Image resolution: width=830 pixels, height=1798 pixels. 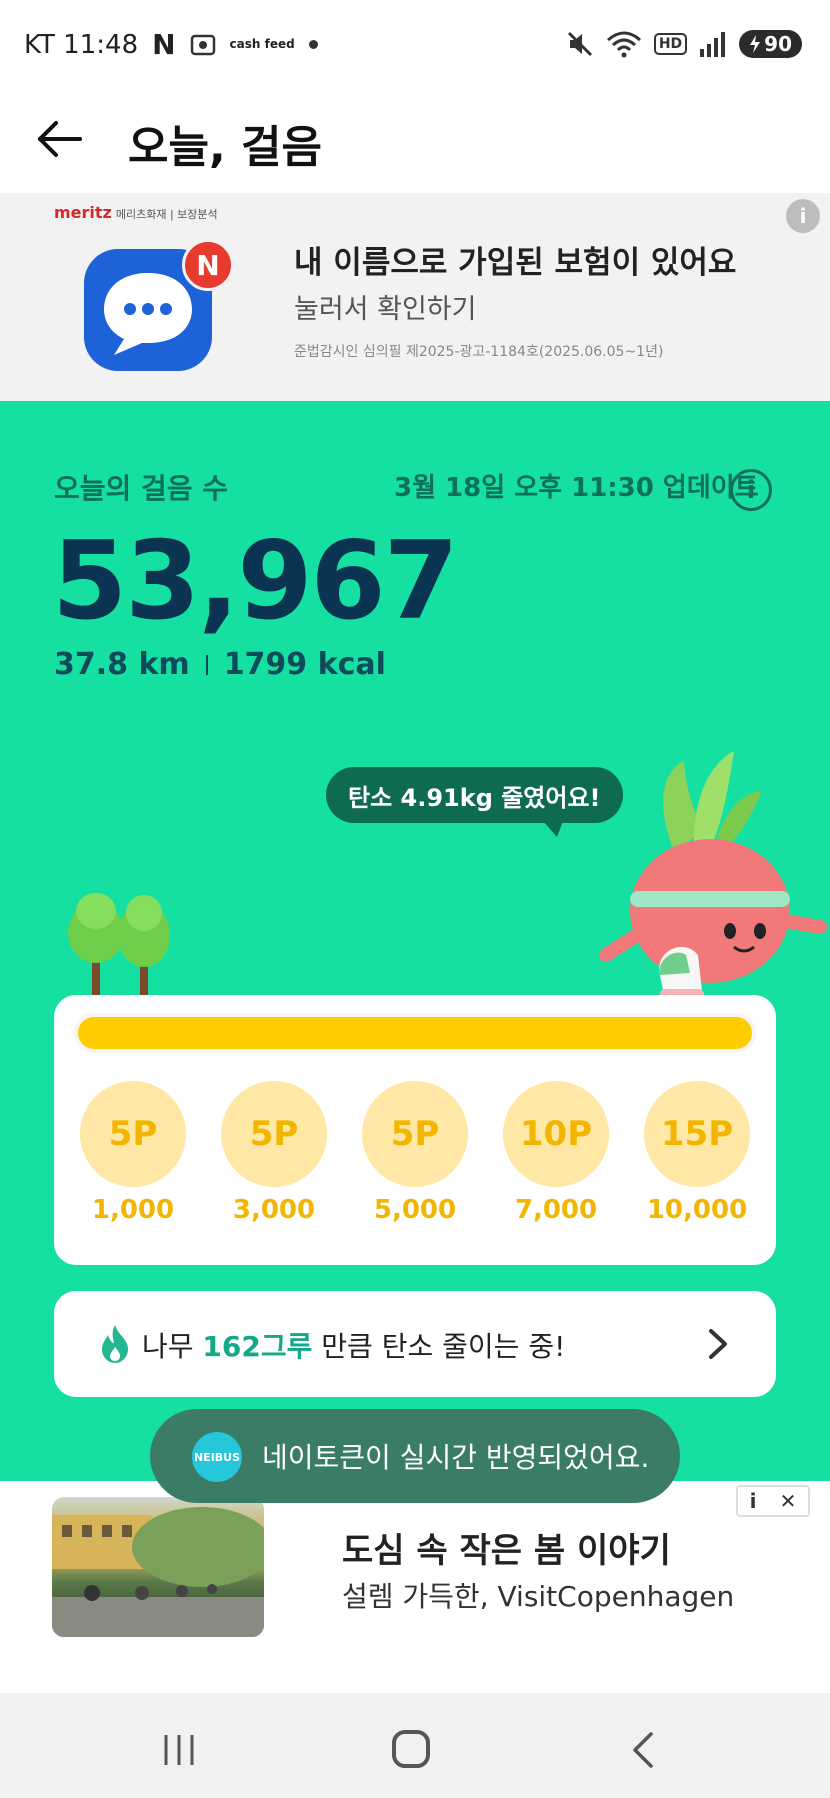 What do you see at coordinates (411, 1749) in the screenshot?
I see `home-icon` at bounding box center [411, 1749].